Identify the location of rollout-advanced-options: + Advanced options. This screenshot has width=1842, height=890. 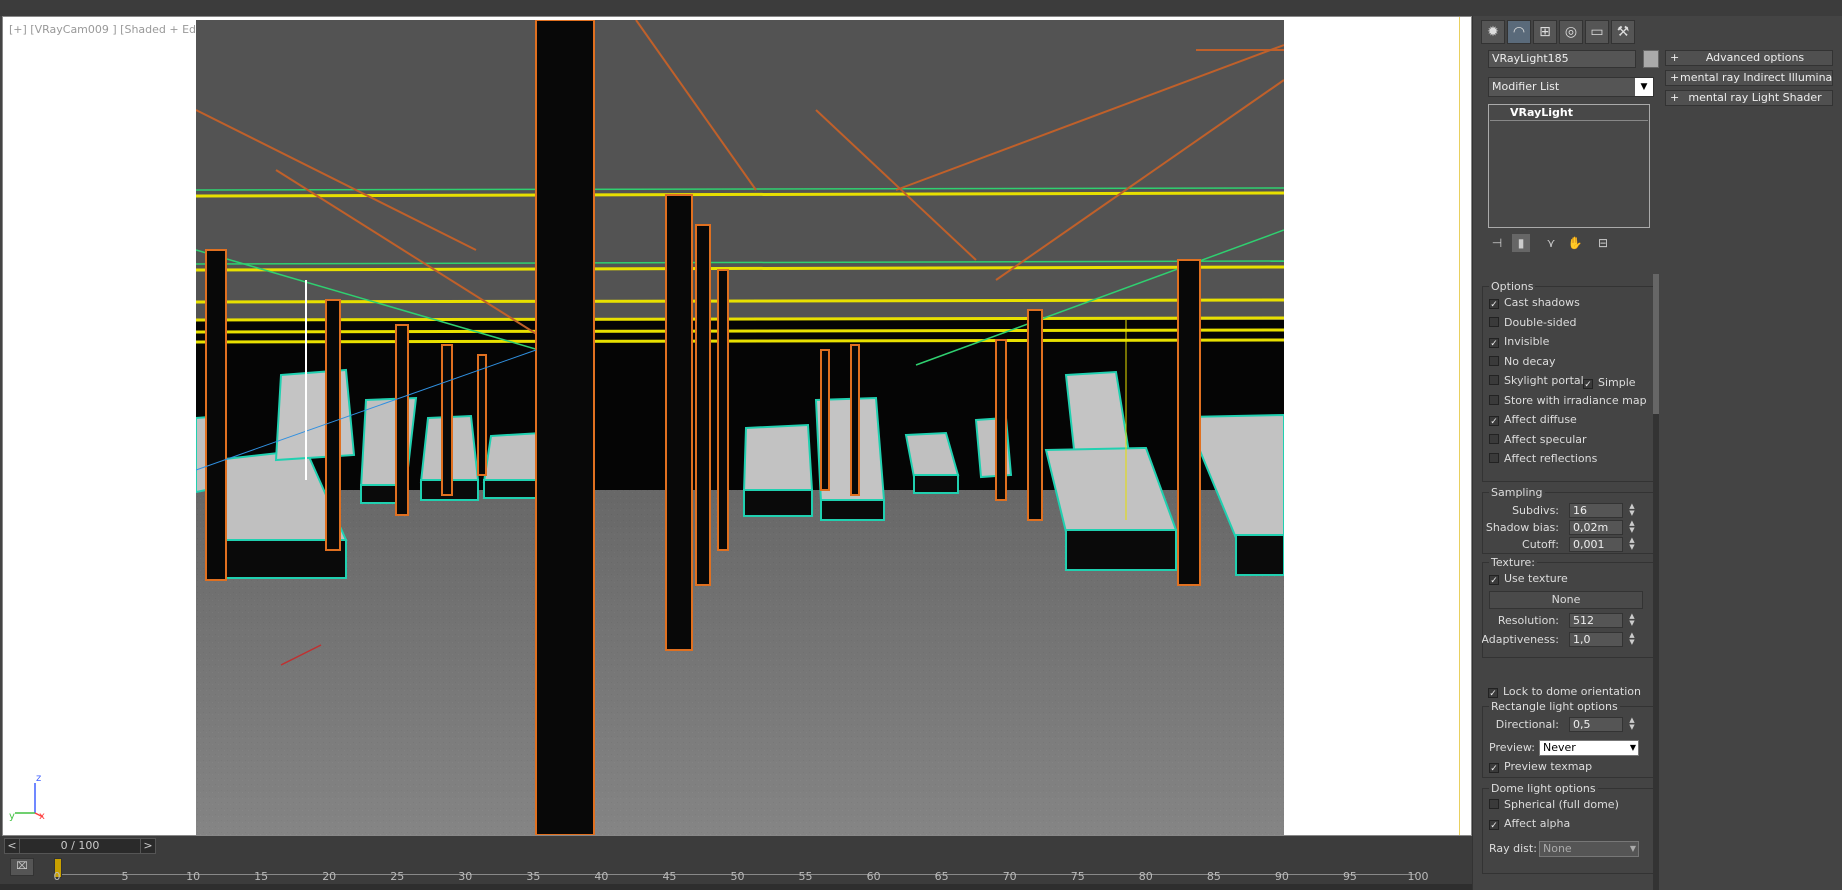
(1749, 58).